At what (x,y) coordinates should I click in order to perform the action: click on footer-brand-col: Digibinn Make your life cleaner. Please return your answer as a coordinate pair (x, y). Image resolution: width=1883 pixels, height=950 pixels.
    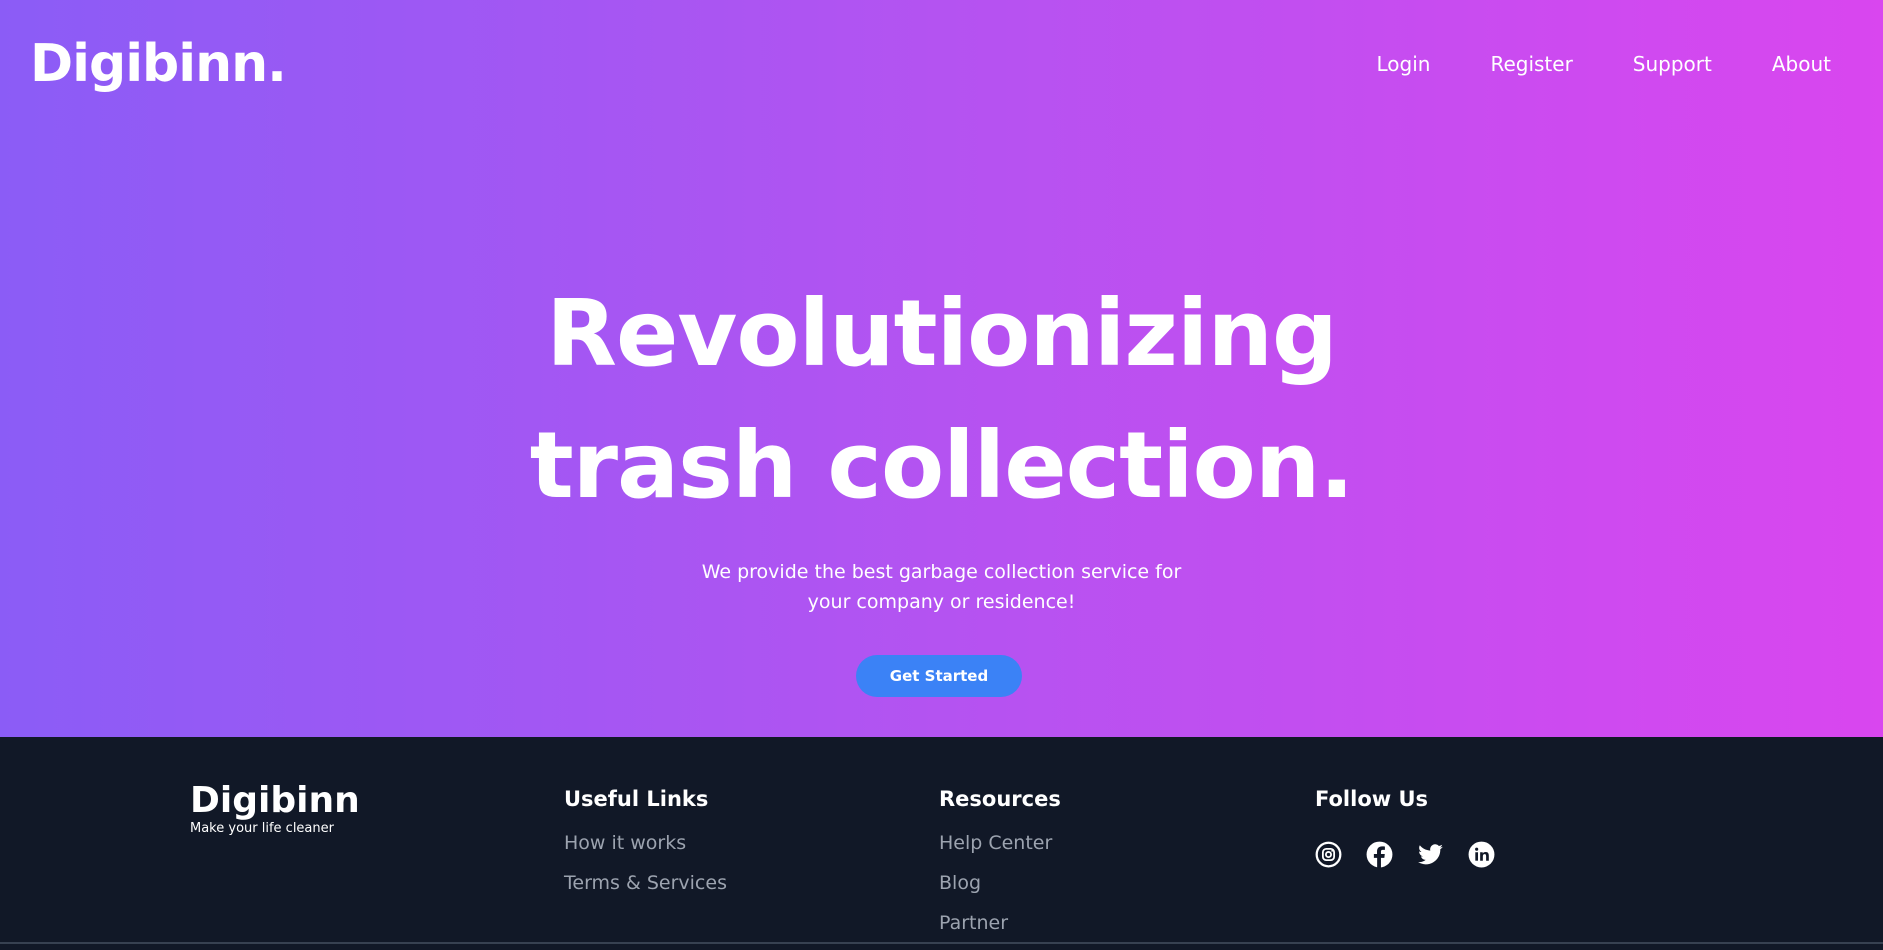
    Looking at the image, I should click on (275, 808).